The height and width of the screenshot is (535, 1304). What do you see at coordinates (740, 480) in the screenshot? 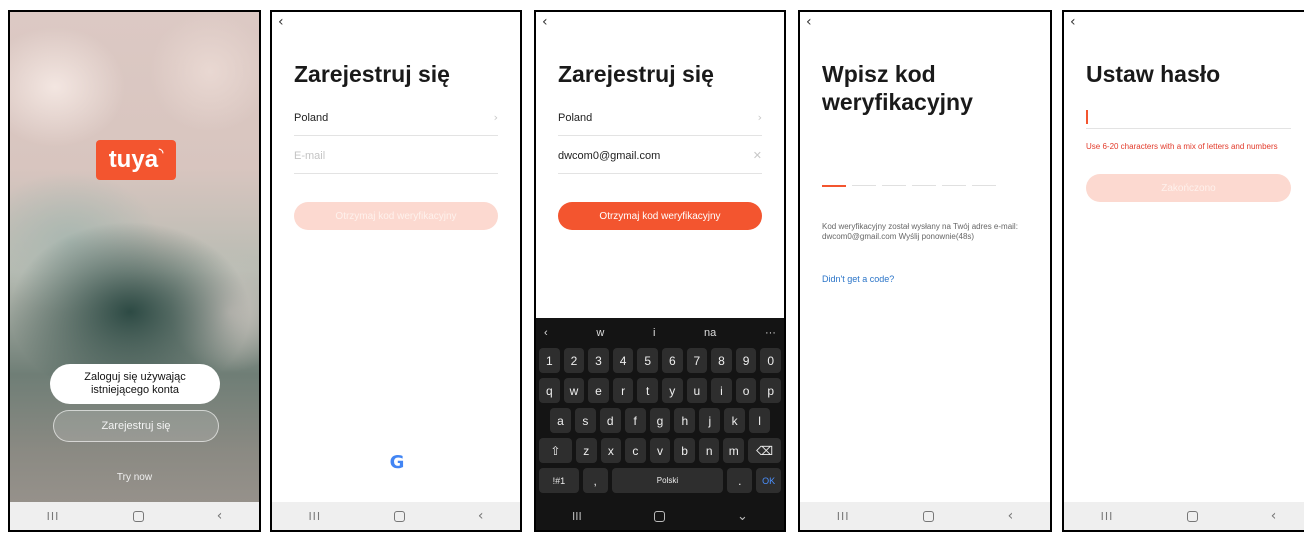
I see `period-key: .` at bounding box center [740, 480].